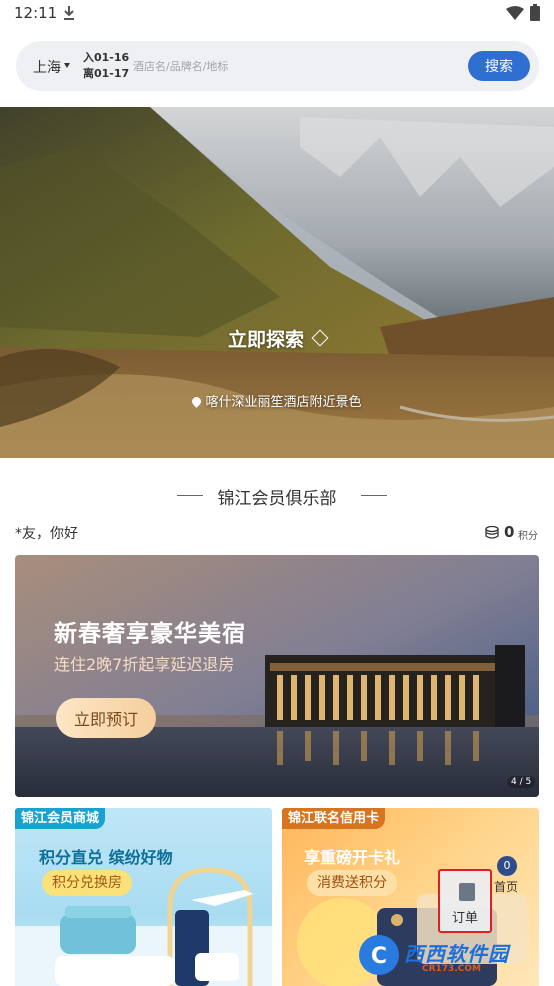 The height and width of the screenshot is (986, 554). What do you see at coordinates (515, 13) in the screenshot?
I see `wifi-icon` at bounding box center [515, 13].